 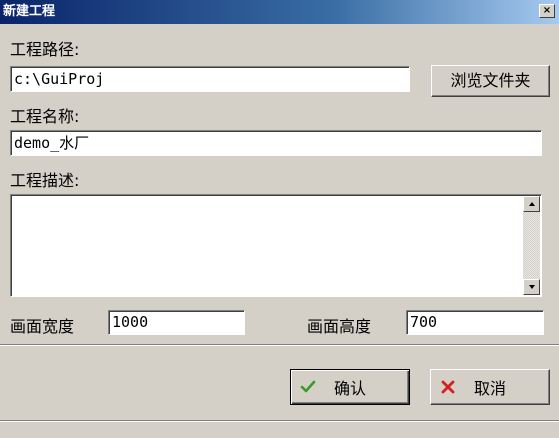 I want to click on close-button: ×, so click(x=547, y=11).